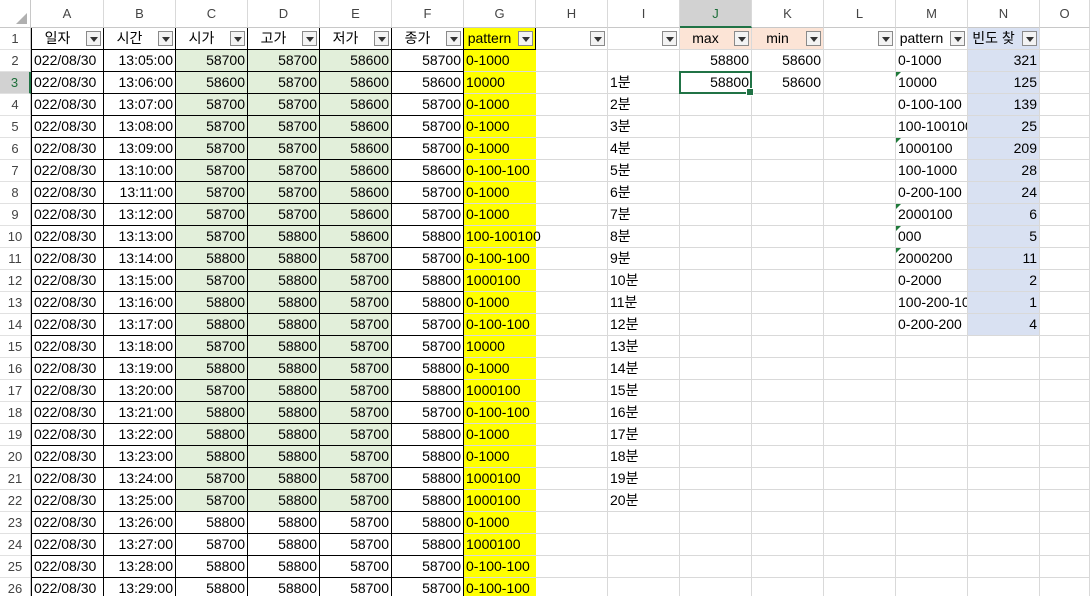 This screenshot has width=1090, height=596. I want to click on row-header-25: 25, so click(15, 567).